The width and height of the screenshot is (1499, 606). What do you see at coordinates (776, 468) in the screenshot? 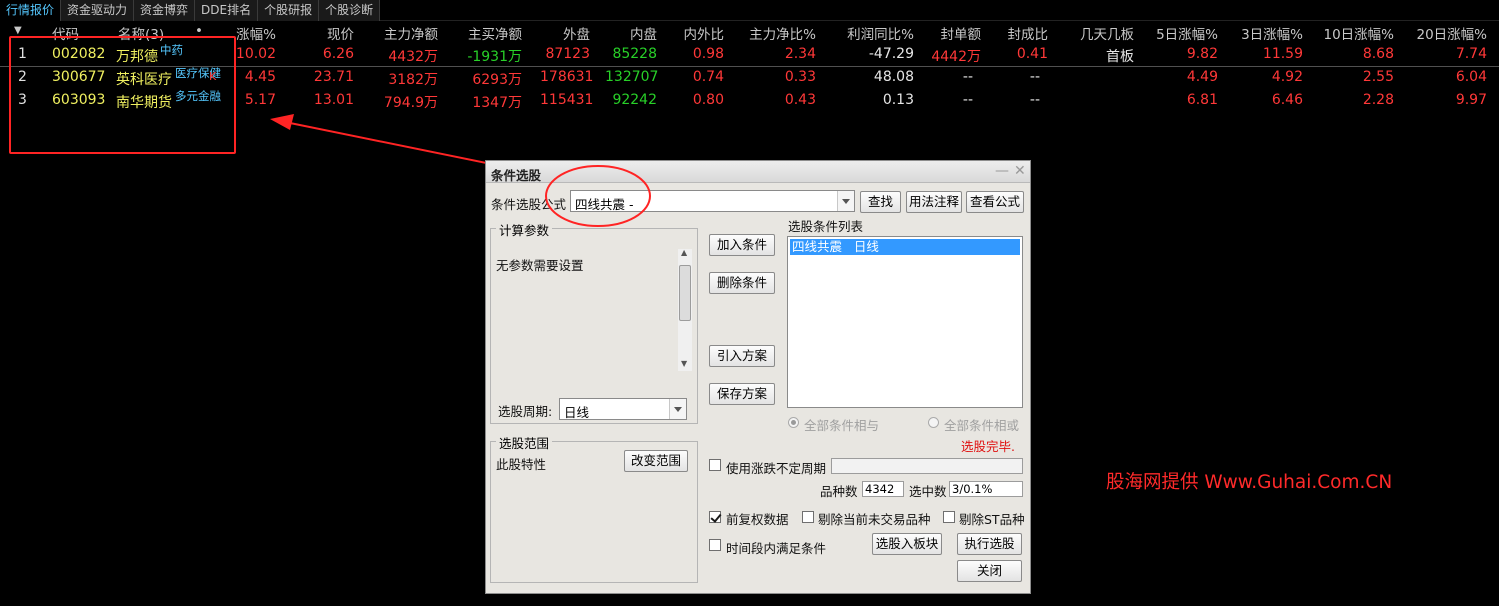
I see `use-period-label: 使用涨跌不定周期` at bounding box center [776, 468].